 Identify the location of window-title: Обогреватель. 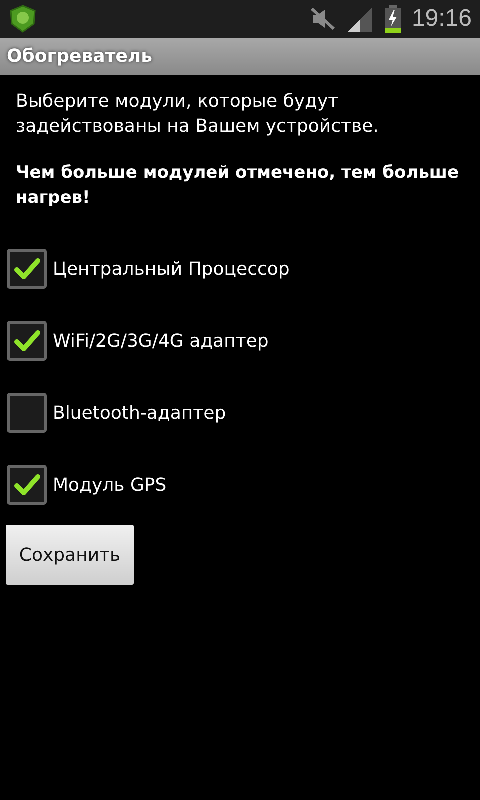
(79, 56).